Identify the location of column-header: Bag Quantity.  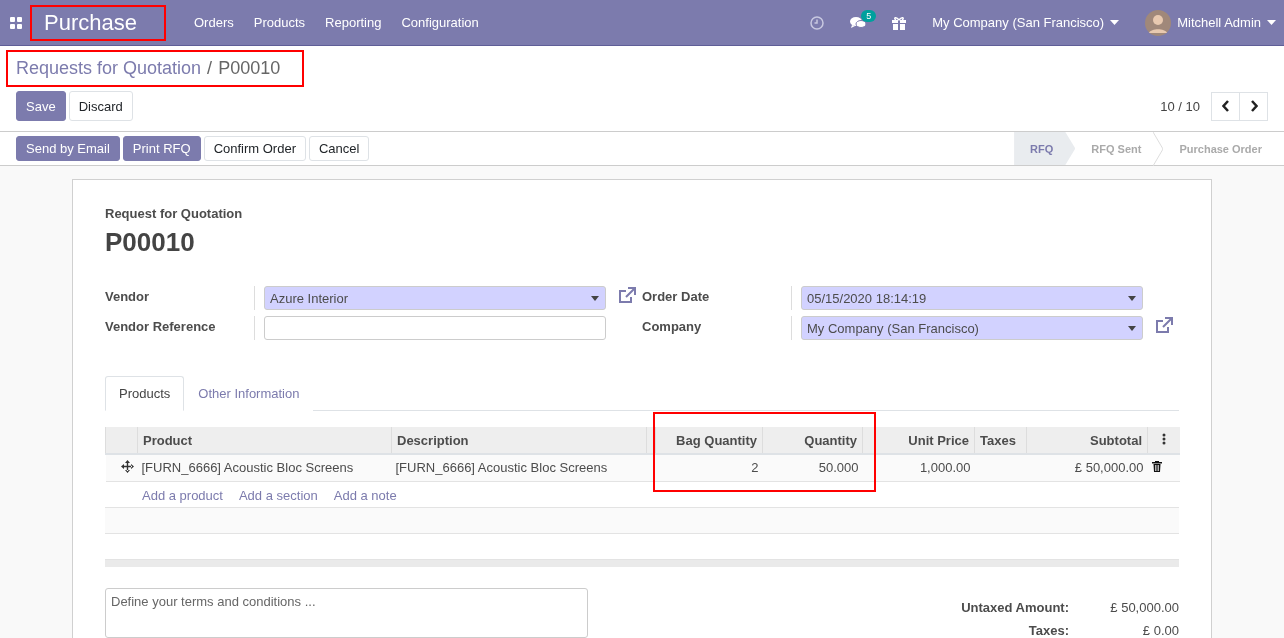
(709, 440).